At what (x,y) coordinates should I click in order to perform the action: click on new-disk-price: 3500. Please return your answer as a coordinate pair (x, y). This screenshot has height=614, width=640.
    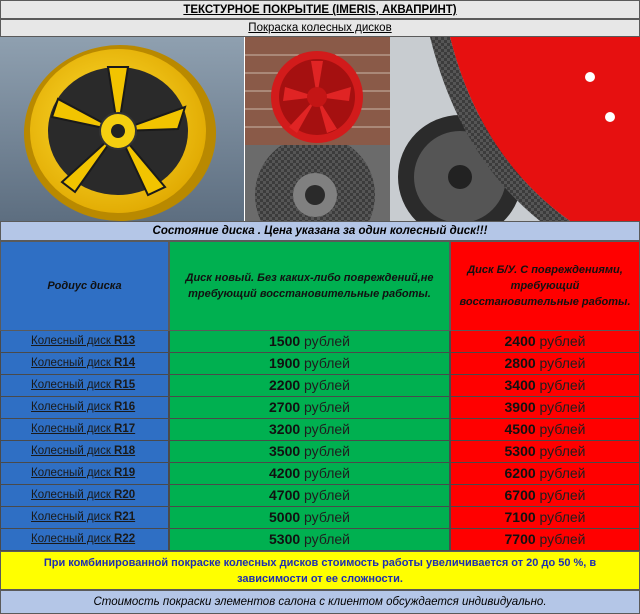
    Looking at the image, I should click on (285, 451).